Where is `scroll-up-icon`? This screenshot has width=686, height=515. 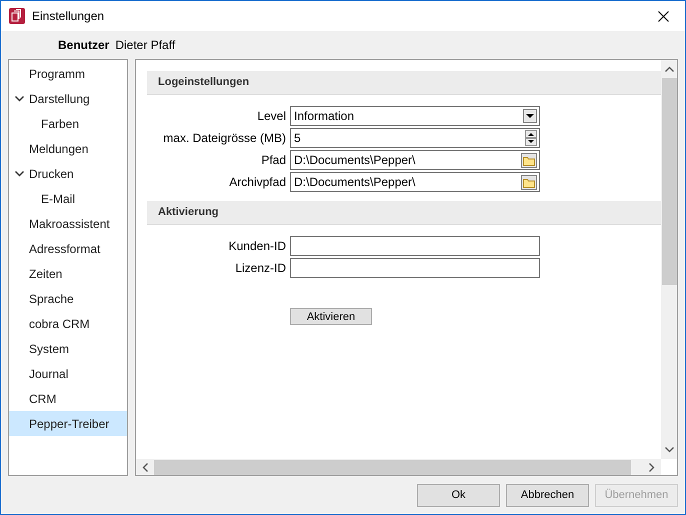
scroll-up-icon is located at coordinates (669, 69).